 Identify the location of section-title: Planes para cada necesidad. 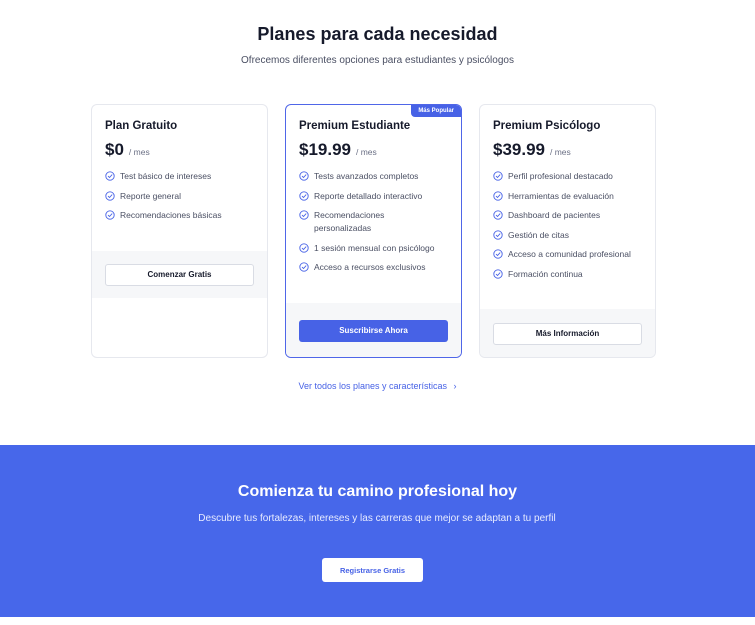
(377, 34).